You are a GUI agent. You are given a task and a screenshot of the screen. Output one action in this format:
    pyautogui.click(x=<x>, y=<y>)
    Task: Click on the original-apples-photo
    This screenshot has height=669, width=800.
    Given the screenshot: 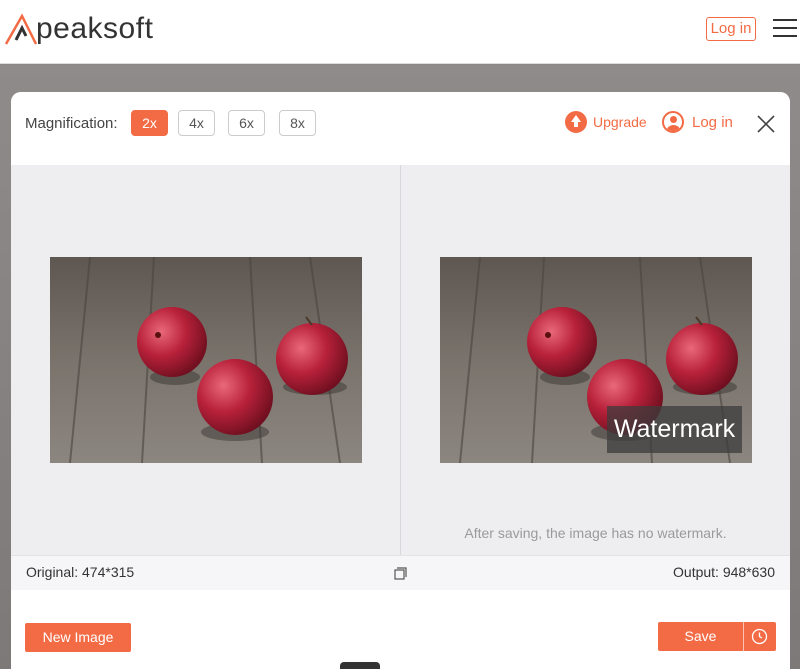 What is the action you would take?
    pyautogui.click(x=206, y=360)
    